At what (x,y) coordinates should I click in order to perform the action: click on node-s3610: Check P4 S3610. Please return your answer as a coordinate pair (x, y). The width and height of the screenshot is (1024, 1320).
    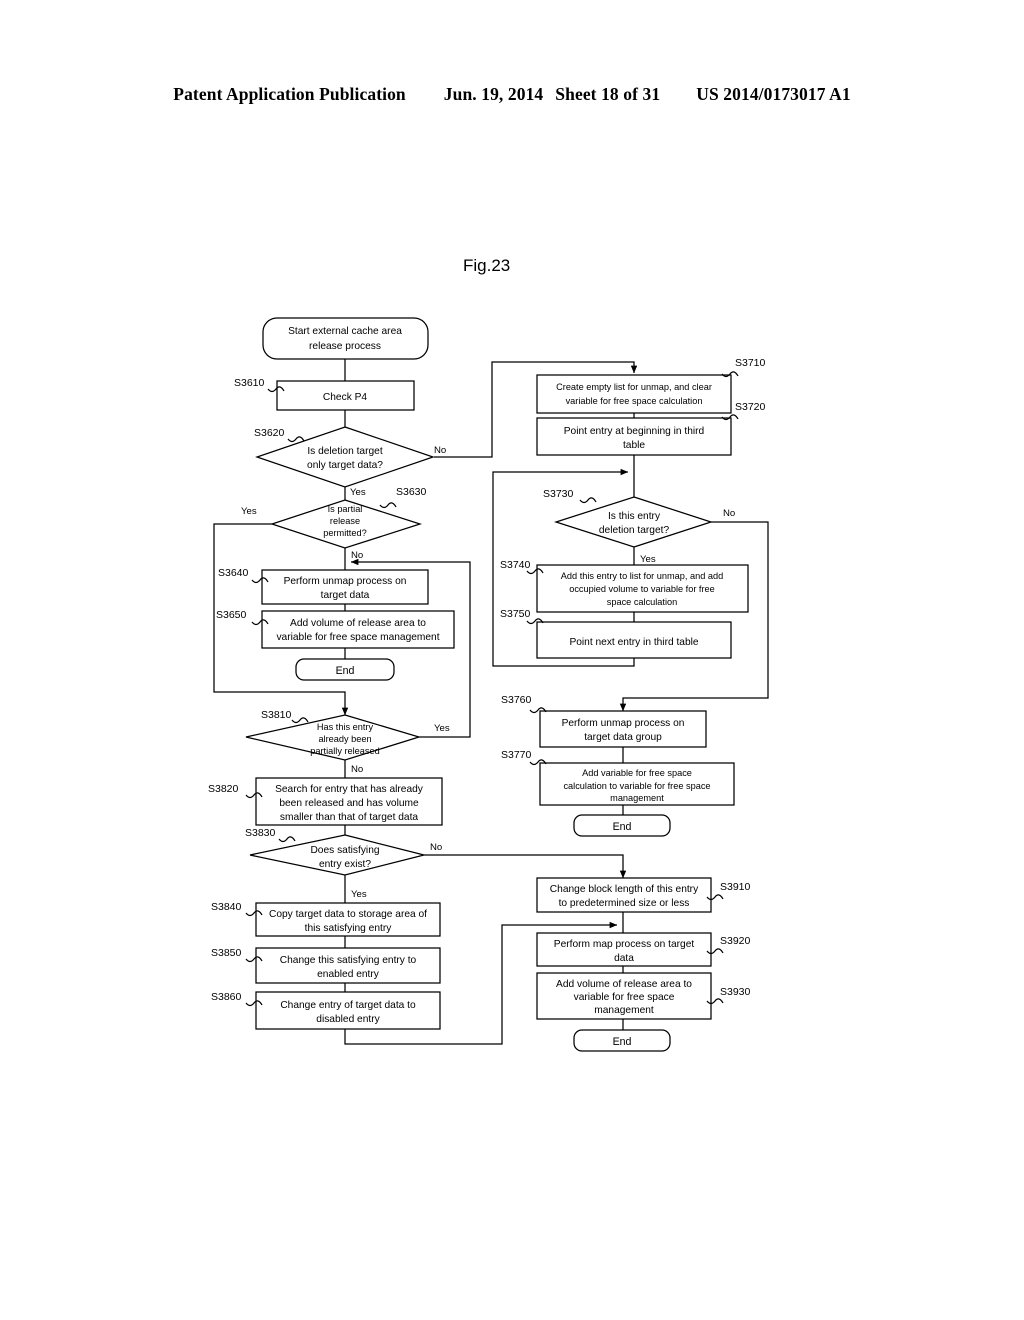
    Looking at the image, I should click on (324, 394).